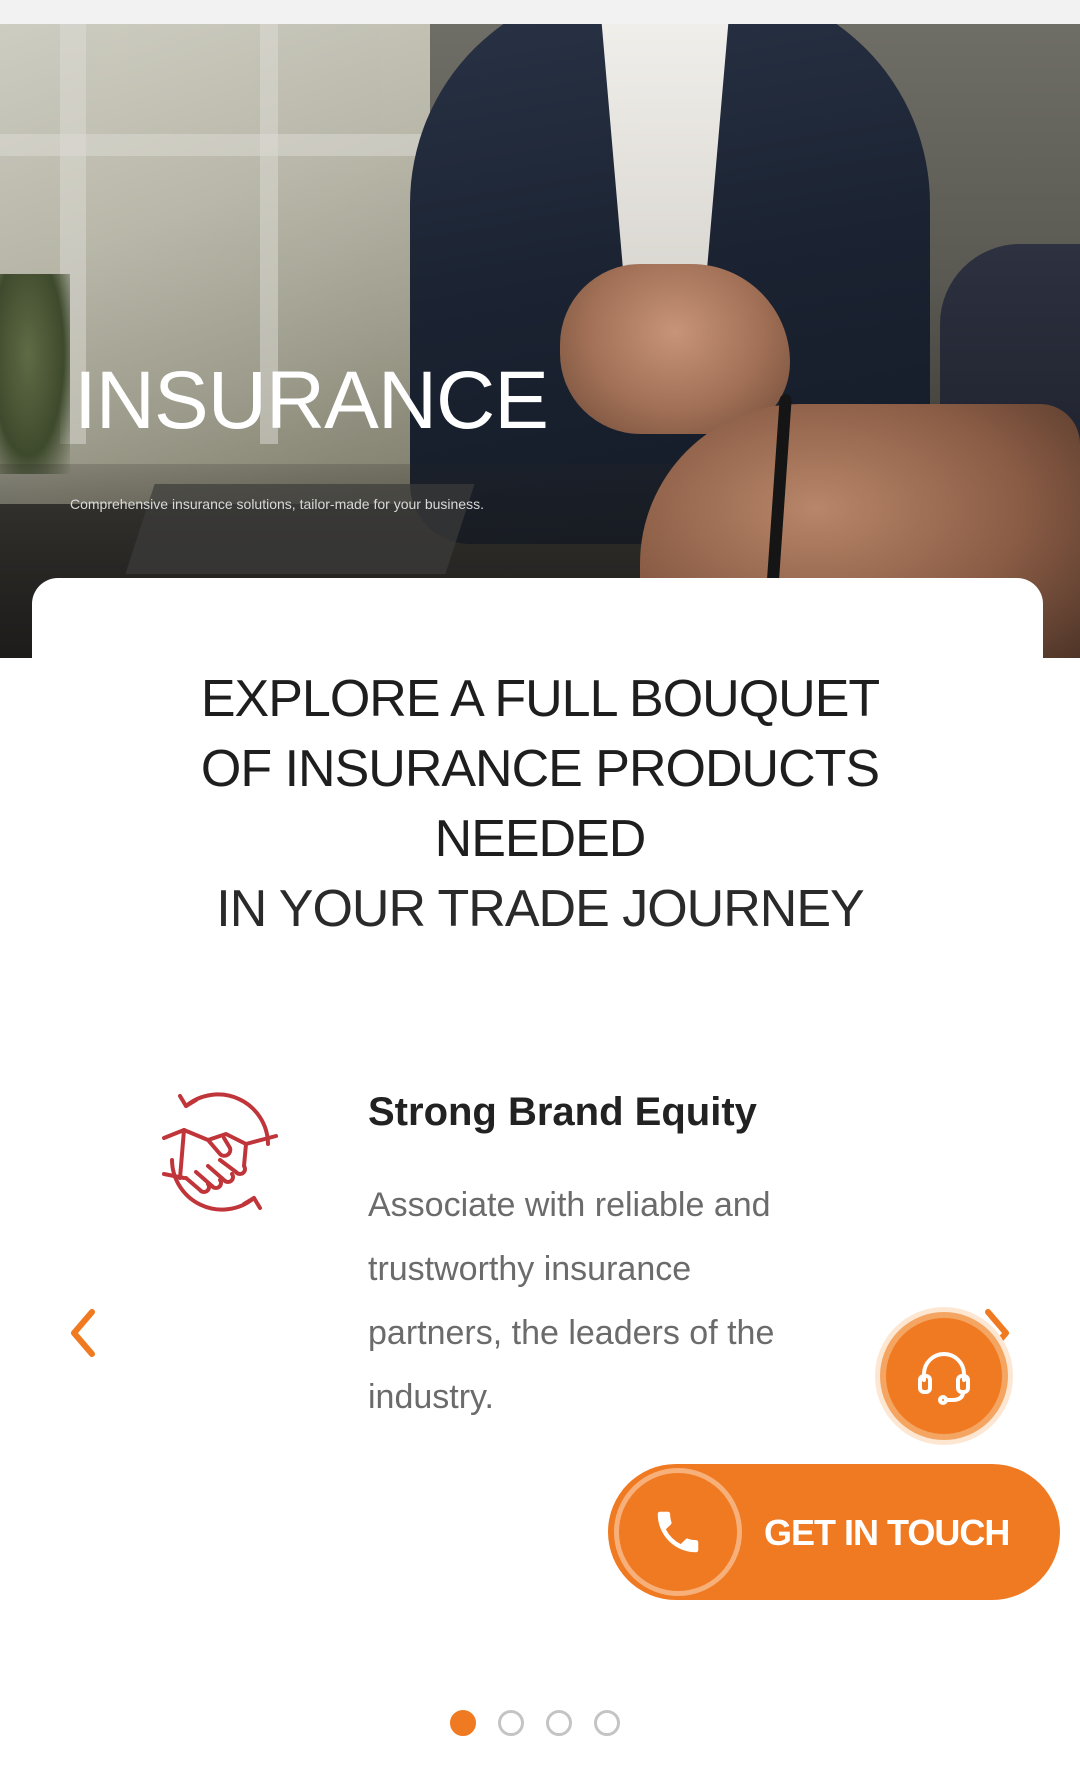 This screenshot has height=1770, width=1080. What do you see at coordinates (540, 909) in the screenshot?
I see `headline-line-4: IN YOUR TRADE JOURNEY` at bounding box center [540, 909].